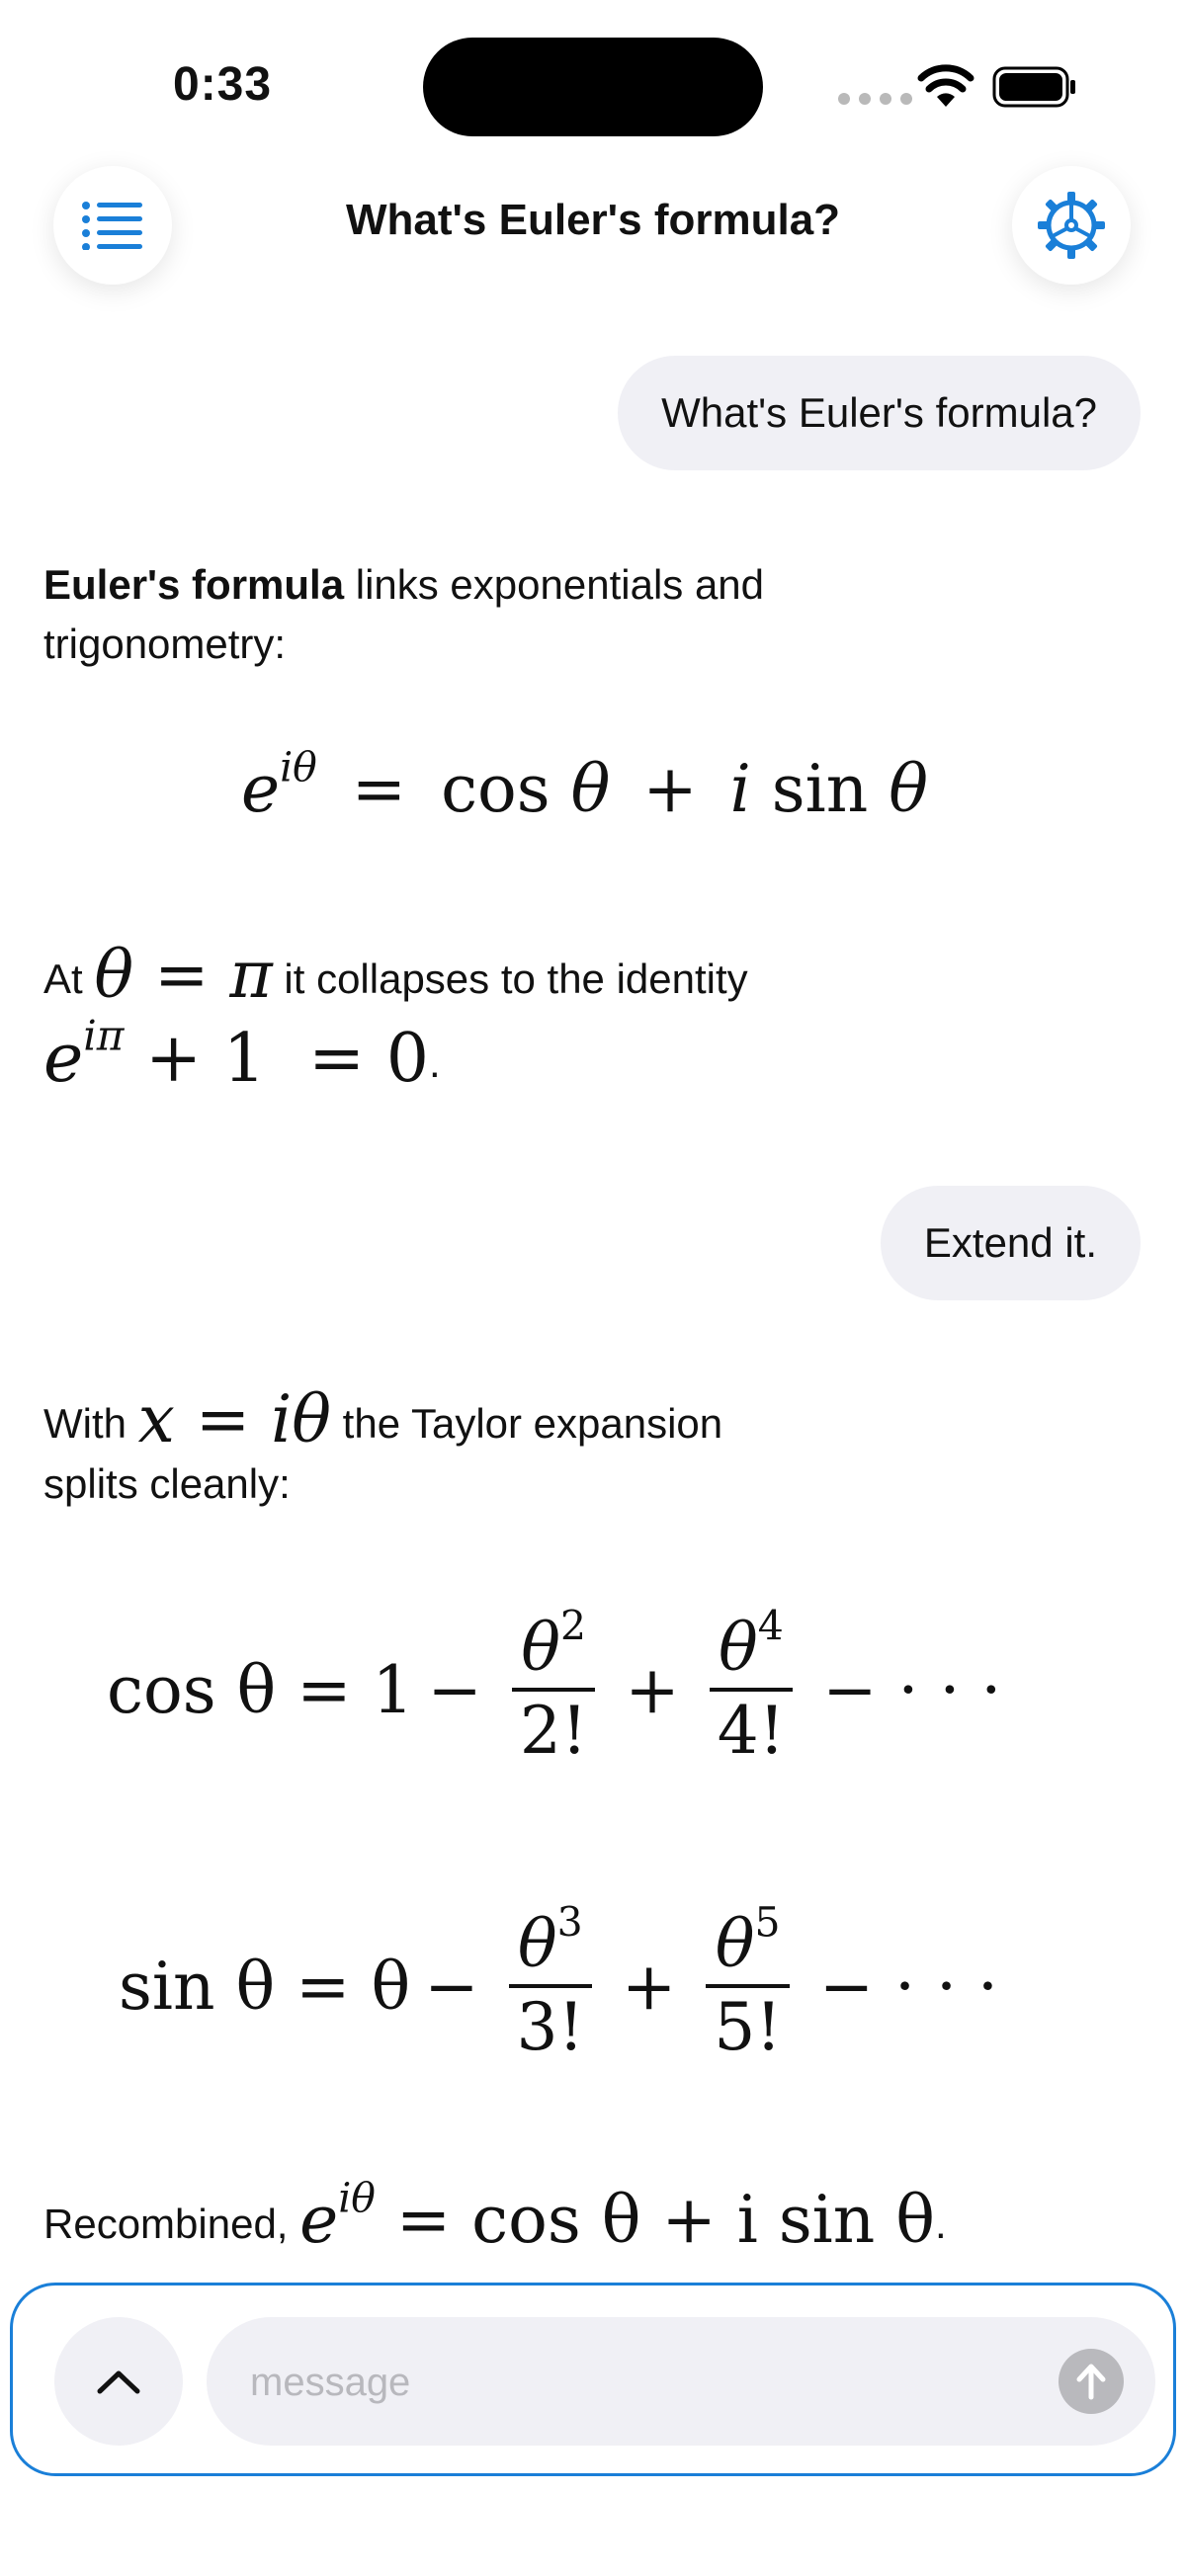  What do you see at coordinates (234, 1419) in the screenshot?
I see `x-equals-itheta-math: x = iθ` at bounding box center [234, 1419].